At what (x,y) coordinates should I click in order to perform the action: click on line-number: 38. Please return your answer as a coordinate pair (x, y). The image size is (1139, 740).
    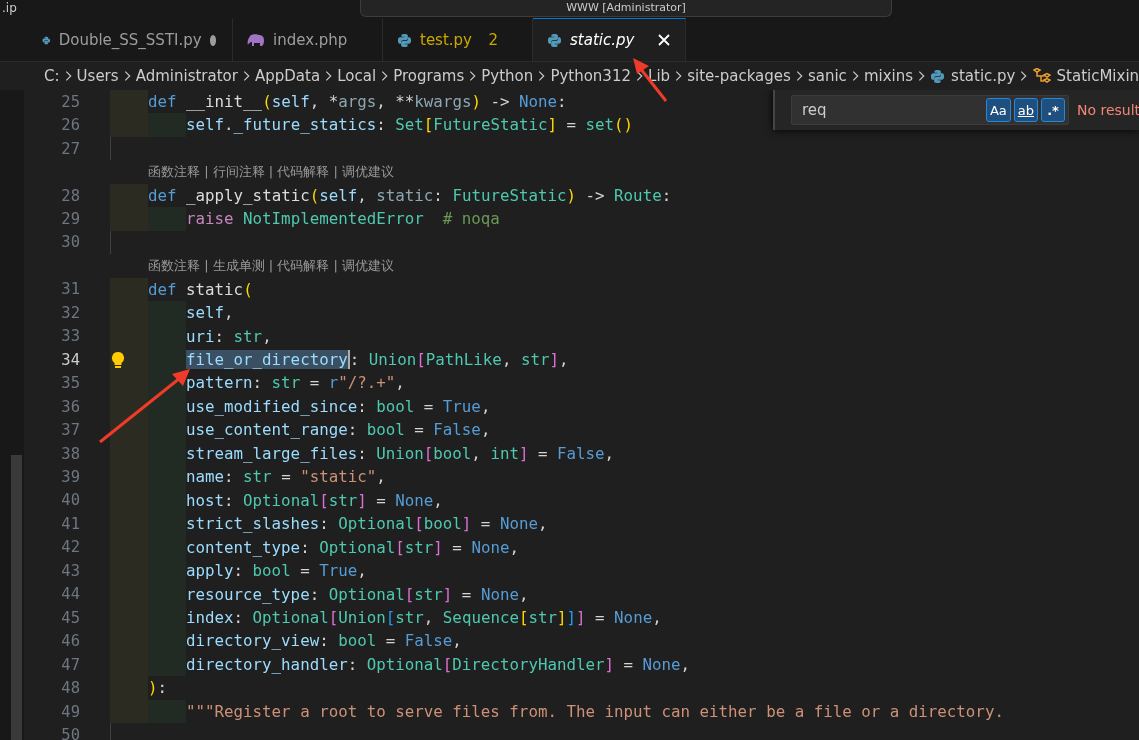
    Looking at the image, I should click on (70, 453).